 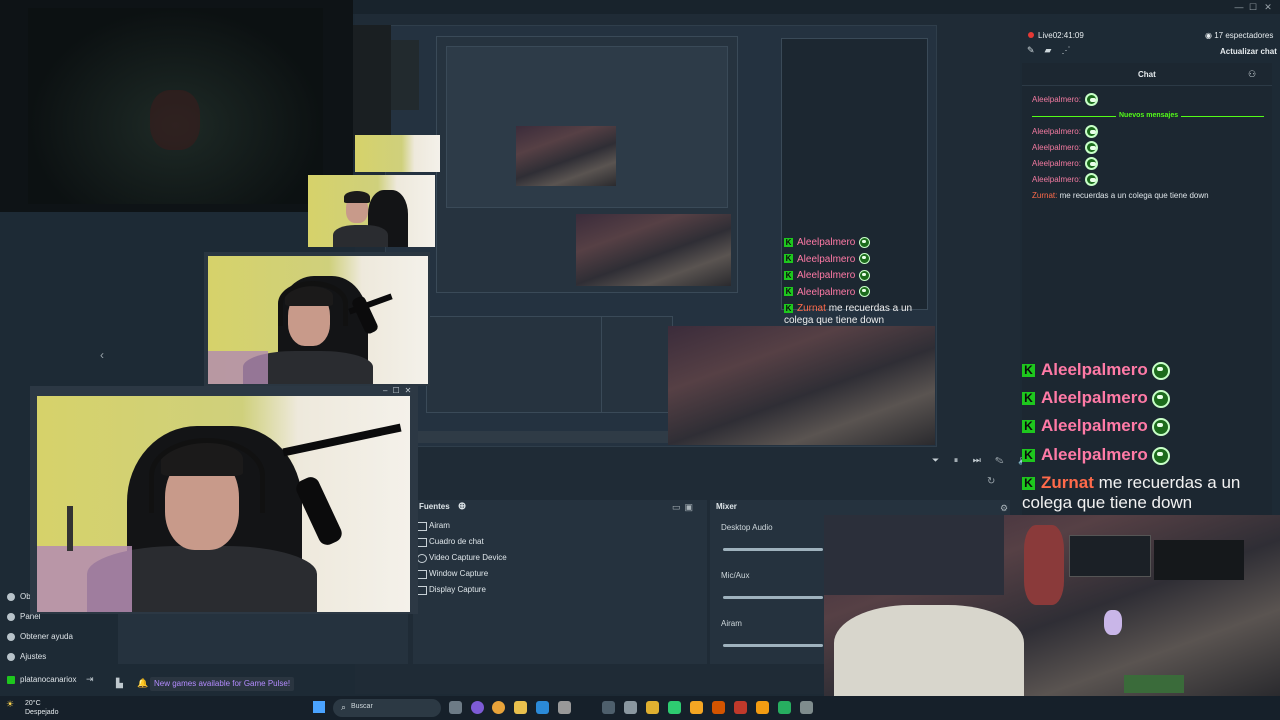 I want to click on window-controls: –☐✕, so click(x=399, y=390).